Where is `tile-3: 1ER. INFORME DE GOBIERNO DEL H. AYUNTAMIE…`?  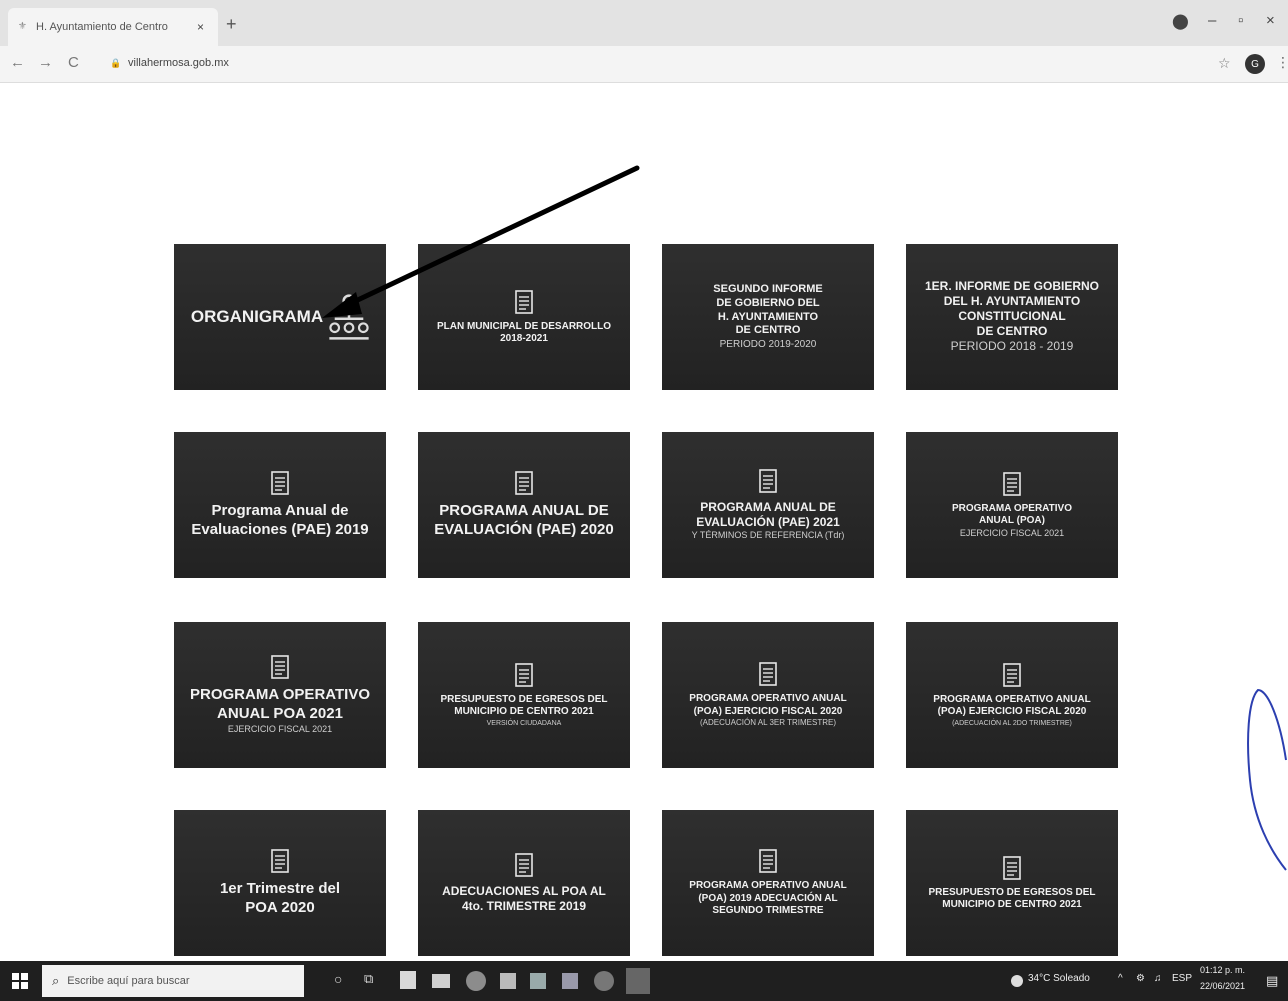
tile-3: 1ER. INFORME DE GOBIERNO DEL H. AYUNTAMIE… is located at coordinates (1012, 317).